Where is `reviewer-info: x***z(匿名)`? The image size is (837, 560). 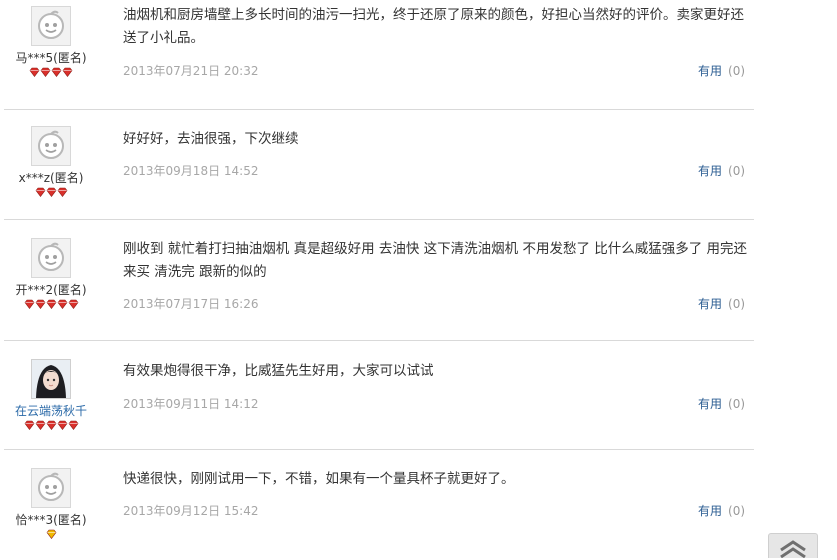 reviewer-info: x***z(匿名) is located at coordinates (51, 162).